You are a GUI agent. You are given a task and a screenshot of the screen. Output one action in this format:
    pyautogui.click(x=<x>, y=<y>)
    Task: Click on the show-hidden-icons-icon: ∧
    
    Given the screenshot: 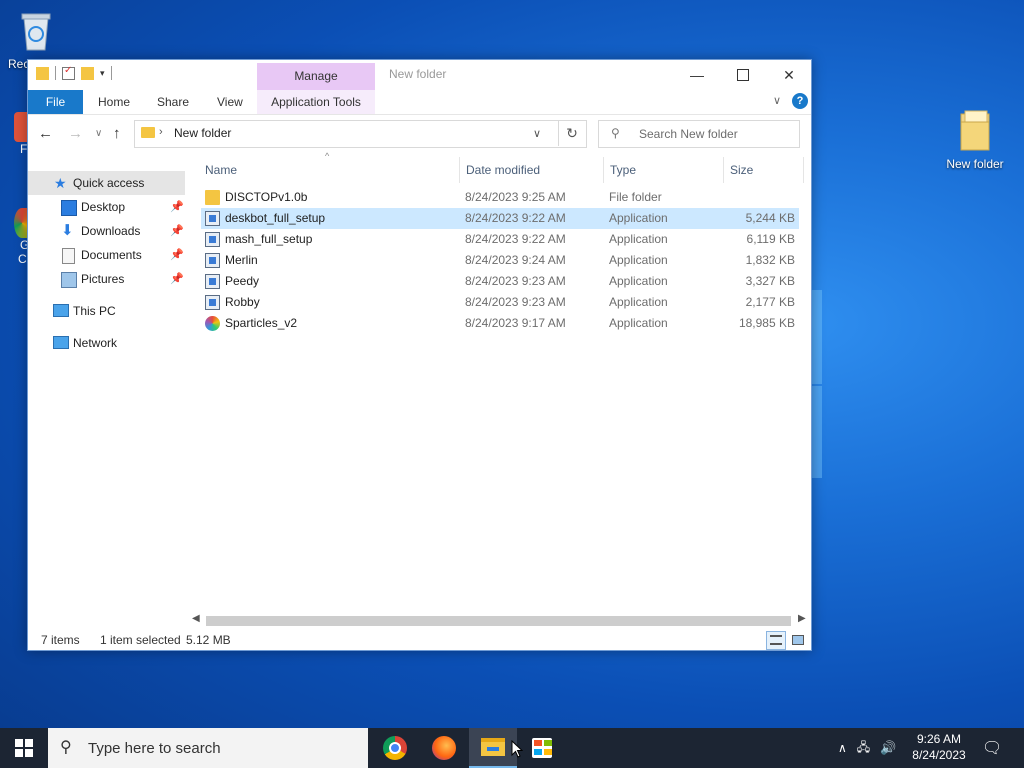 What is the action you would take?
    pyautogui.click(x=842, y=748)
    